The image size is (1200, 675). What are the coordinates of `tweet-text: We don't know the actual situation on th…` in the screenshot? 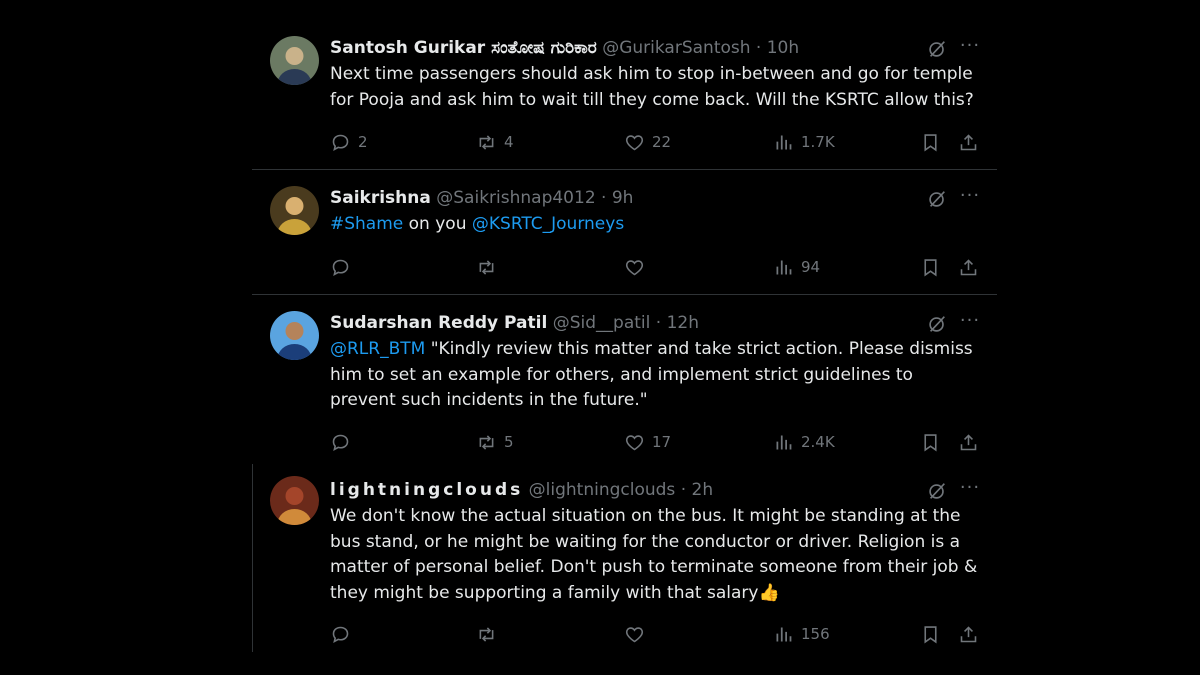 It's located at (655, 555).